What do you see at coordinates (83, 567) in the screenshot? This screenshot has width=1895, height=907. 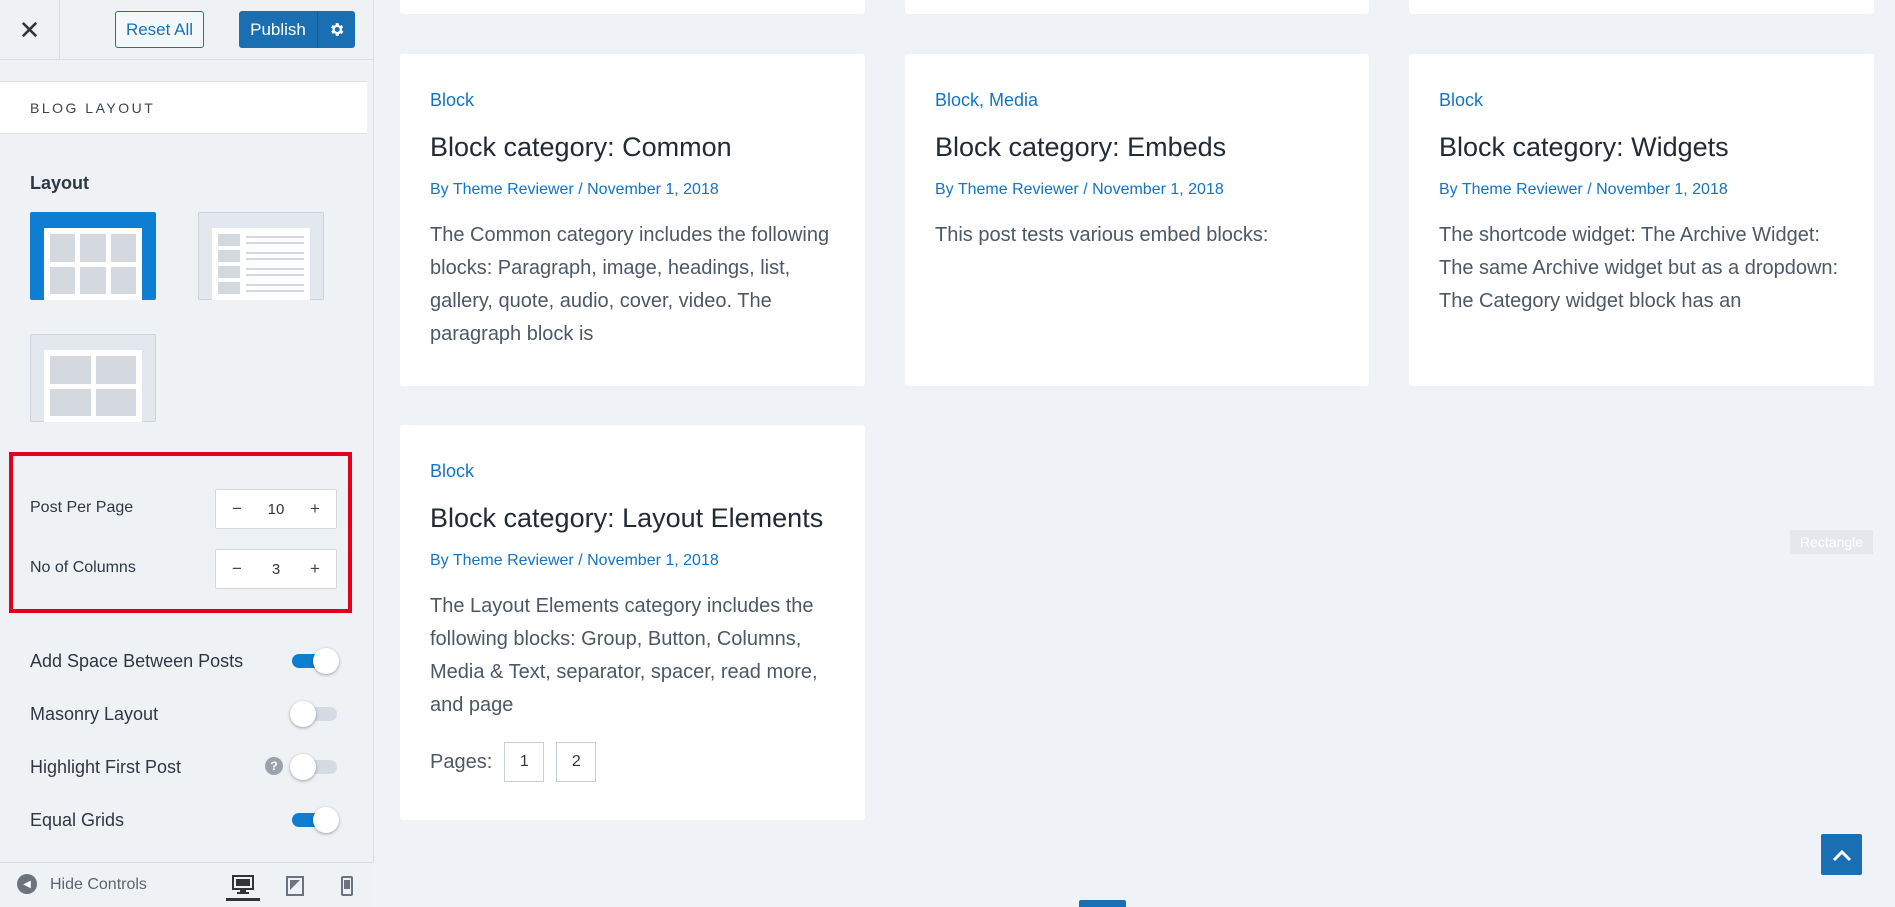 I see `no-of-columns-label: No of Columns` at bounding box center [83, 567].